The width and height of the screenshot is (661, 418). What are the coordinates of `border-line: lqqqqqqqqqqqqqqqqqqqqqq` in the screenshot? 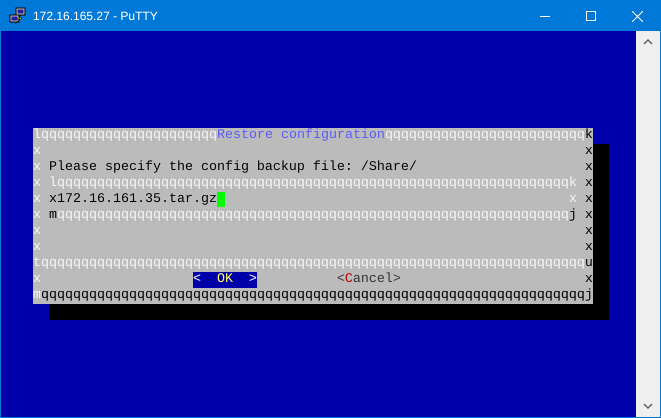 It's located at (125, 136).